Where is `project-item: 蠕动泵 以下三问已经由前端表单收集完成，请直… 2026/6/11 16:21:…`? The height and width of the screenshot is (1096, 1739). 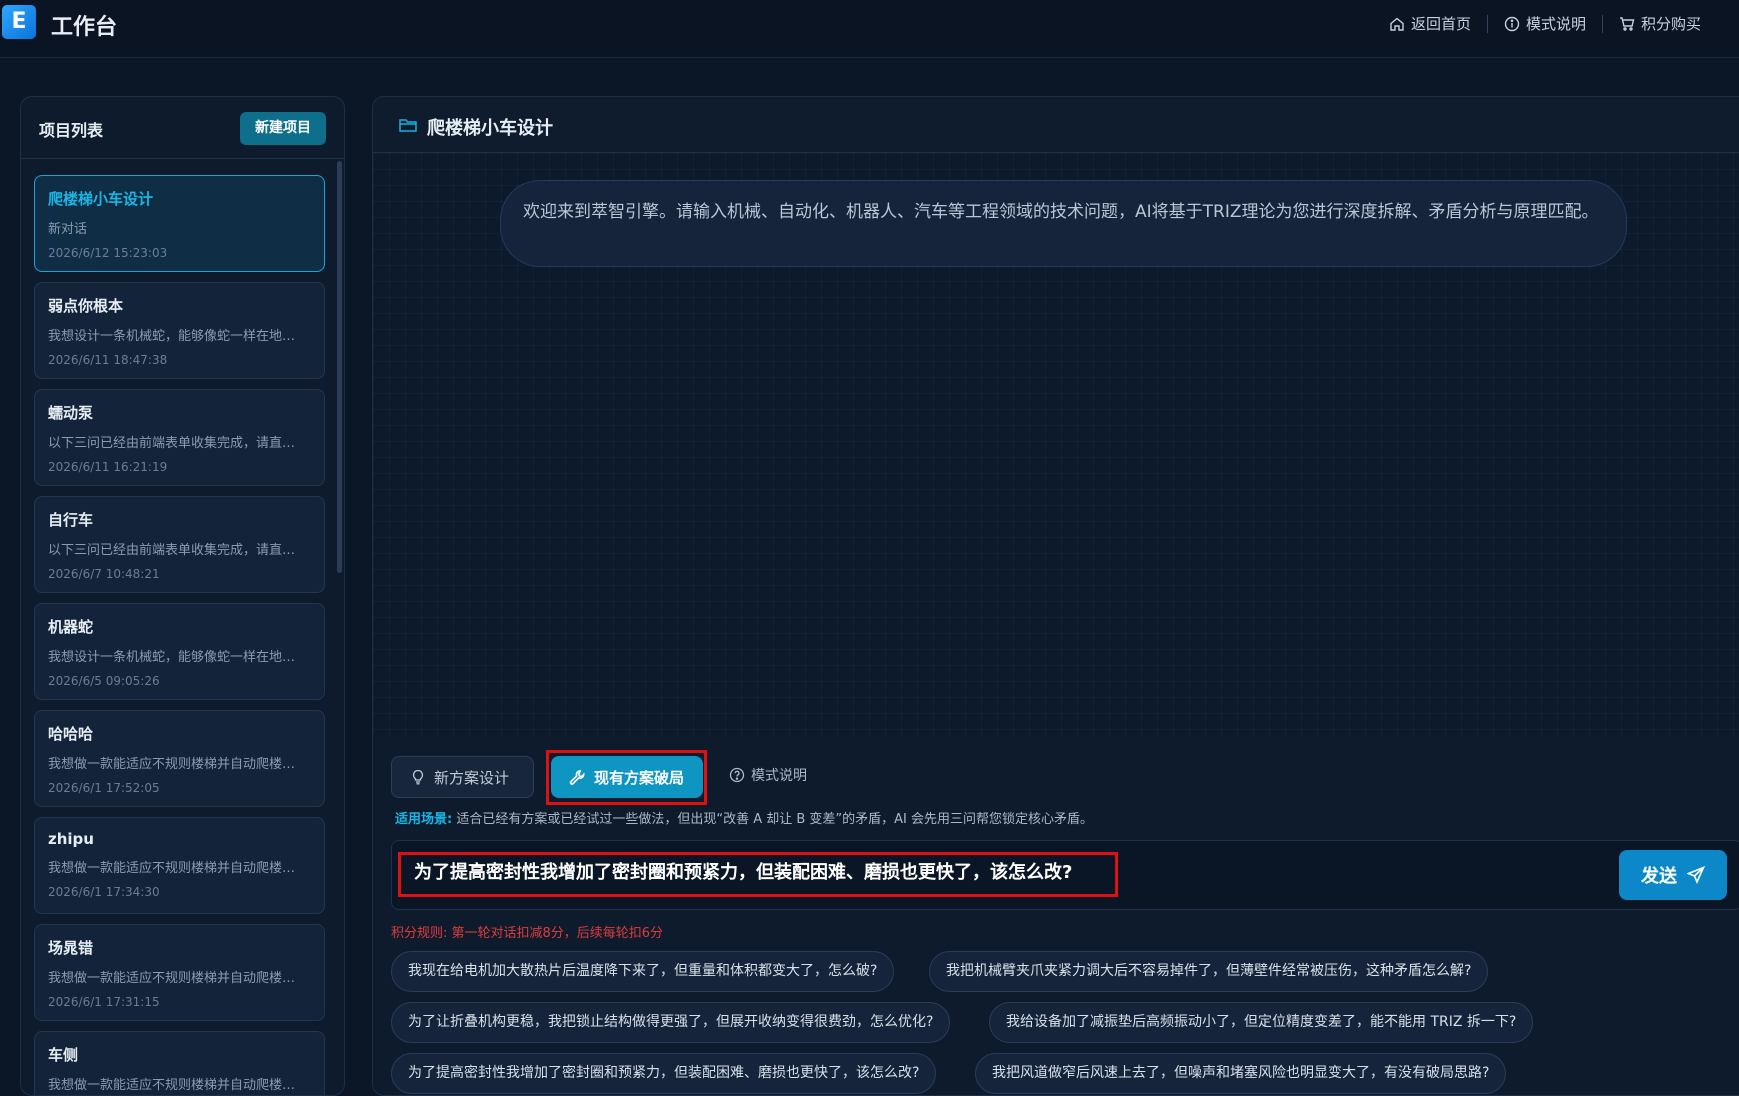 project-item: 蠕动泵 以下三问已经由前端表单收集完成，请直… 2026/6/11 16:21:… is located at coordinates (179, 437).